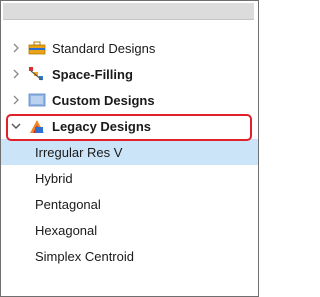  Describe the element at coordinates (128, 11) in the screenshot. I see `panel-header` at that location.